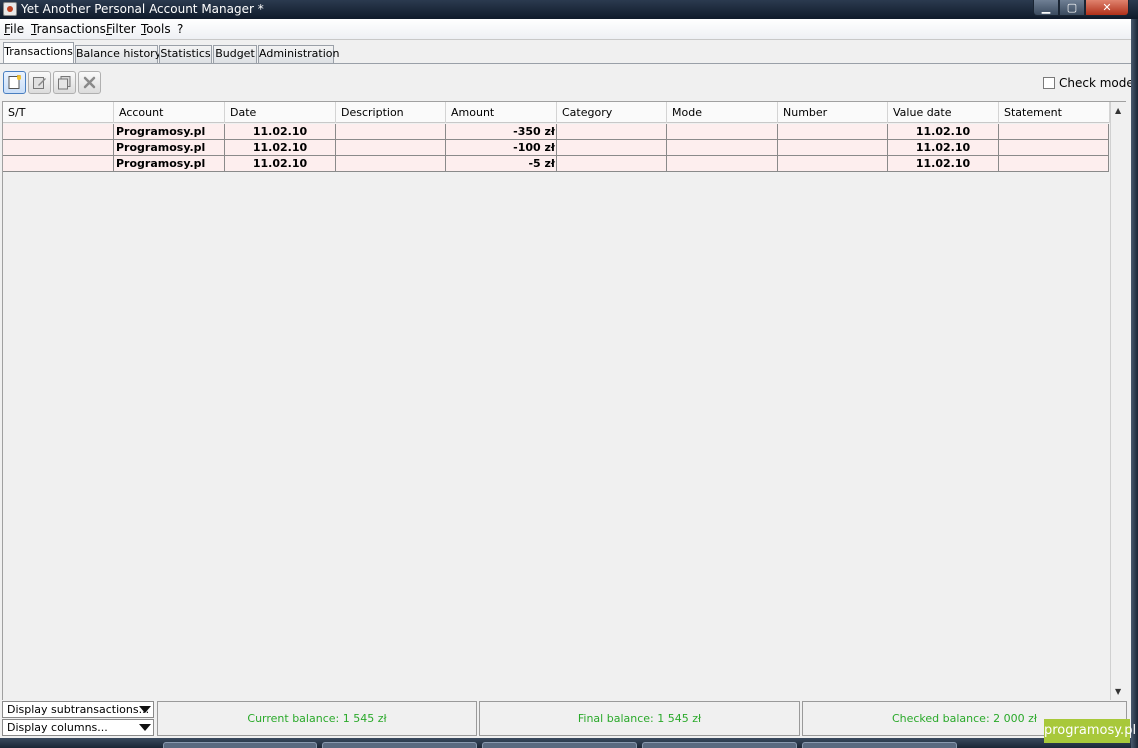 This screenshot has width=1138, height=748. What do you see at coordinates (501, 164) in the screenshot?
I see `cell-amount: -5 zł` at bounding box center [501, 164].